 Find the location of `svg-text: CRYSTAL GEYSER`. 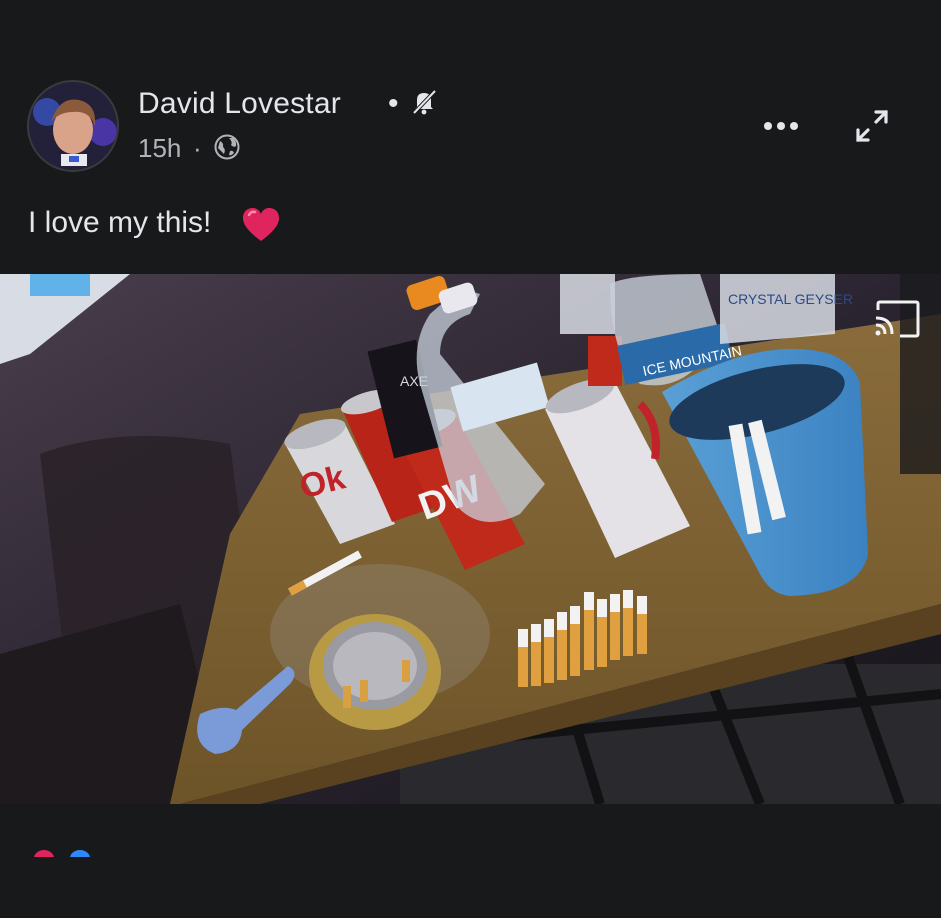

svg-text: CRYSTAL GEYSER is located at coordinates (790, 299).